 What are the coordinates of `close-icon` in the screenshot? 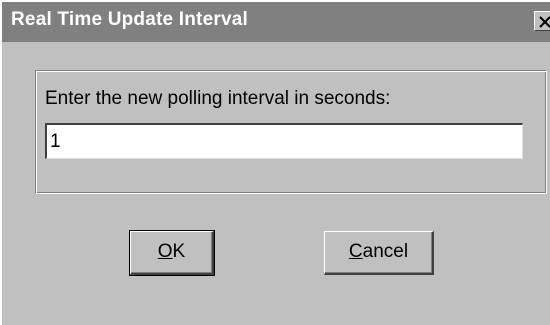 It's located at (544, 22).